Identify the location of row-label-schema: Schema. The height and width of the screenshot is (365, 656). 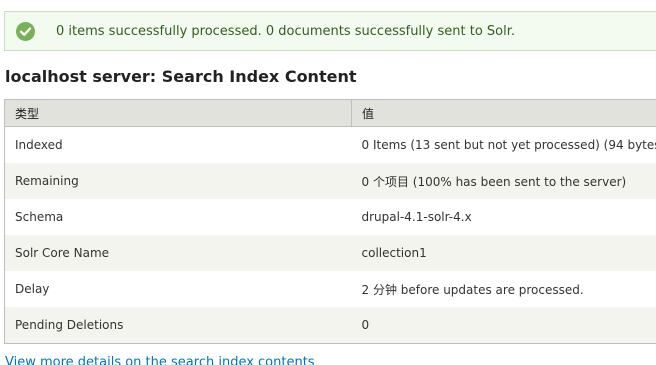
(178, 217).